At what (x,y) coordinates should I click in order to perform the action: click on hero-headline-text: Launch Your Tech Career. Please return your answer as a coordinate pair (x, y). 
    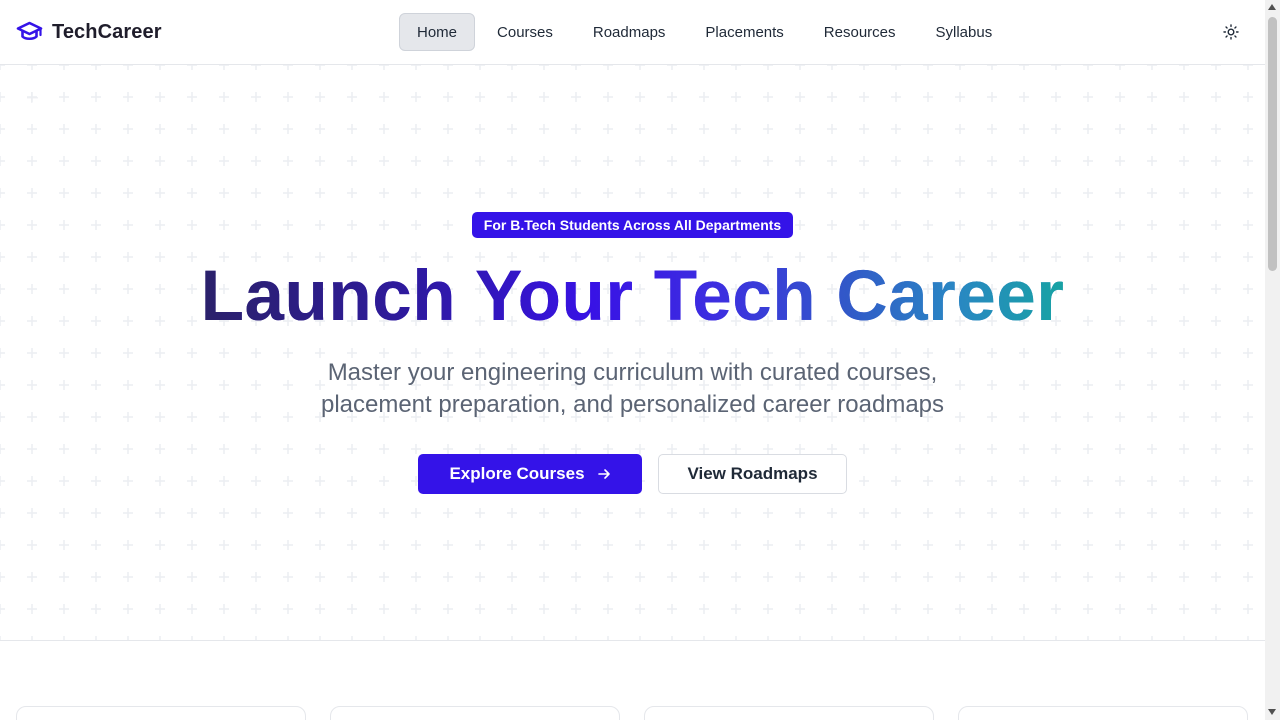
    Looking at the image, I should click on (633, 297).